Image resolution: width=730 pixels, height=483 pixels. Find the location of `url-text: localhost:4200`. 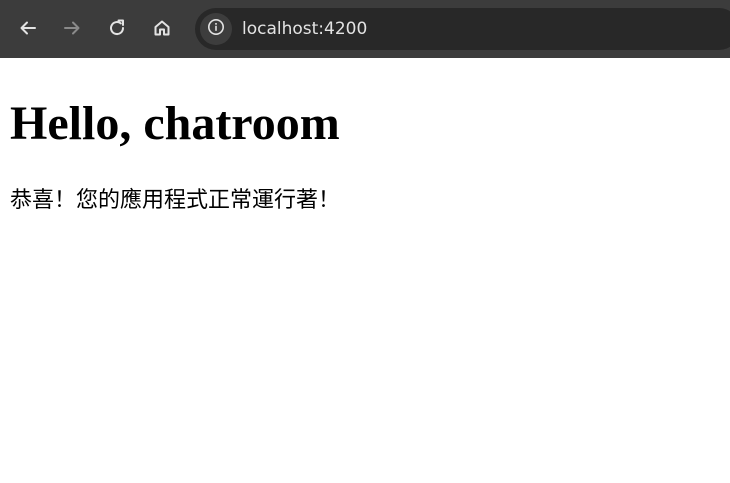

url-text: localhost:4200 is located at coordinates (304, 29).